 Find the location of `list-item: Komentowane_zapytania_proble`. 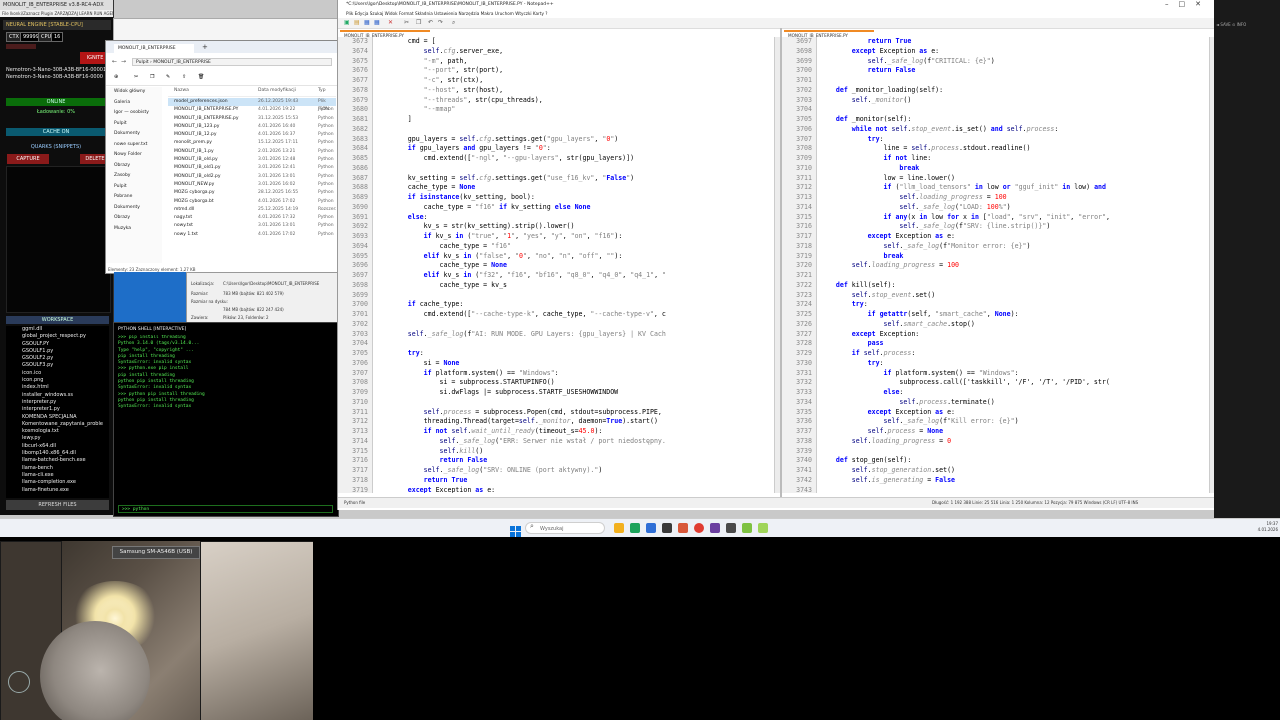

list-item: Komentowane_zapytania_proble is located at coordinates (57, 424).